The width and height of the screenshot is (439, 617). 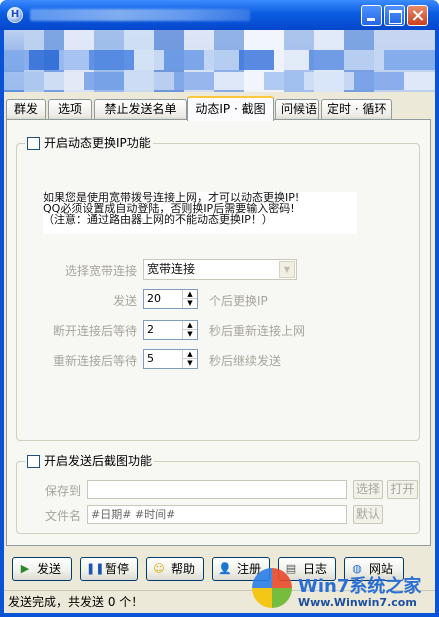 What do you see at coordinates (217, 489) in the screenshot?
I see `save-to-field` at bounding box center [217, 489].